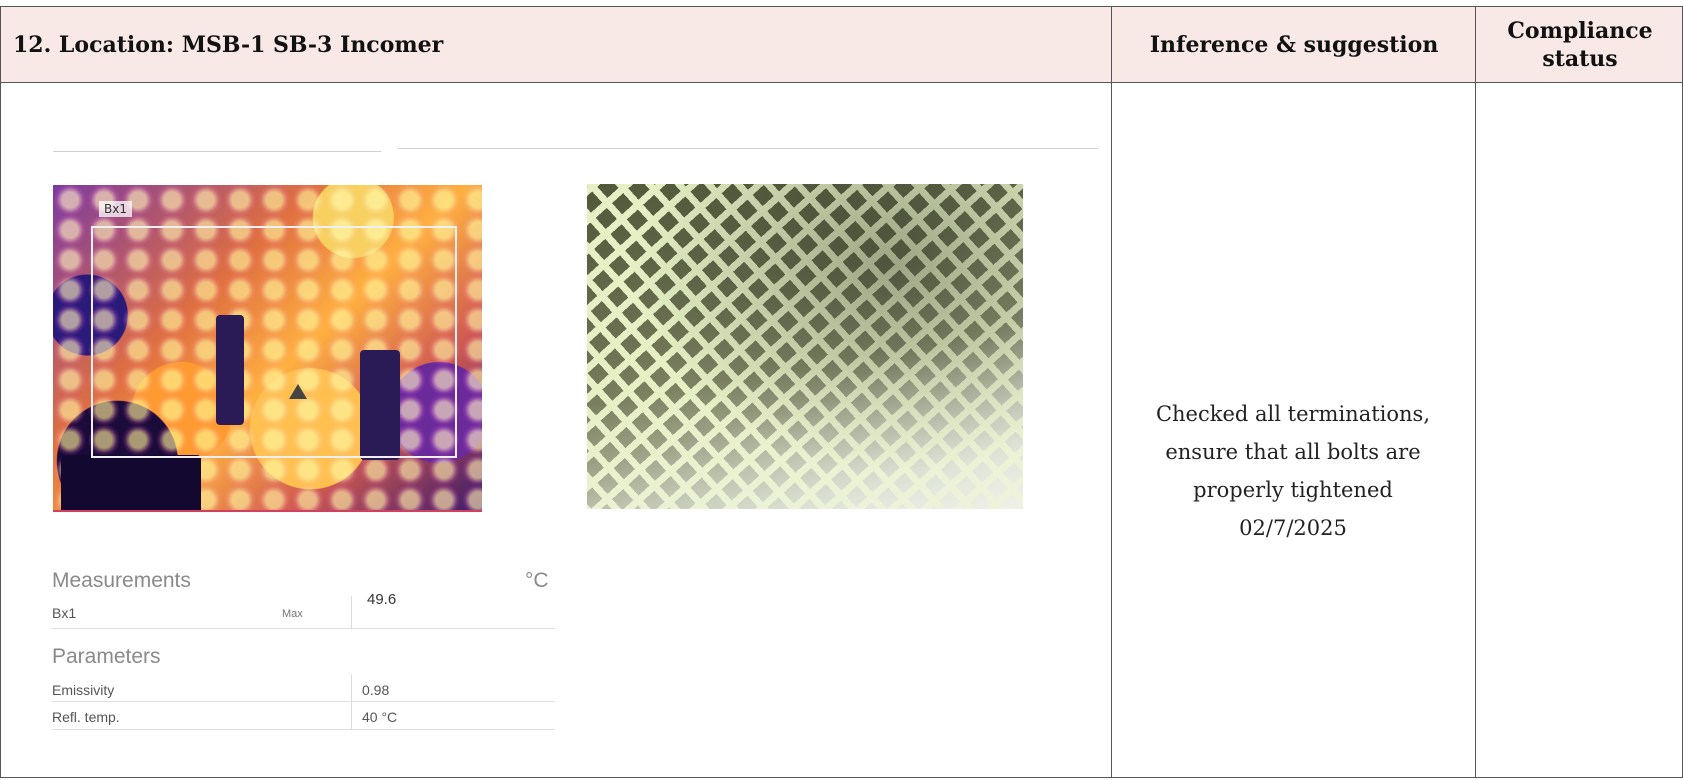  What do you see at coordinates (64, 613) in the screenshot?
I see `measurement-name: Bx1` at bounding box center [64, 613].